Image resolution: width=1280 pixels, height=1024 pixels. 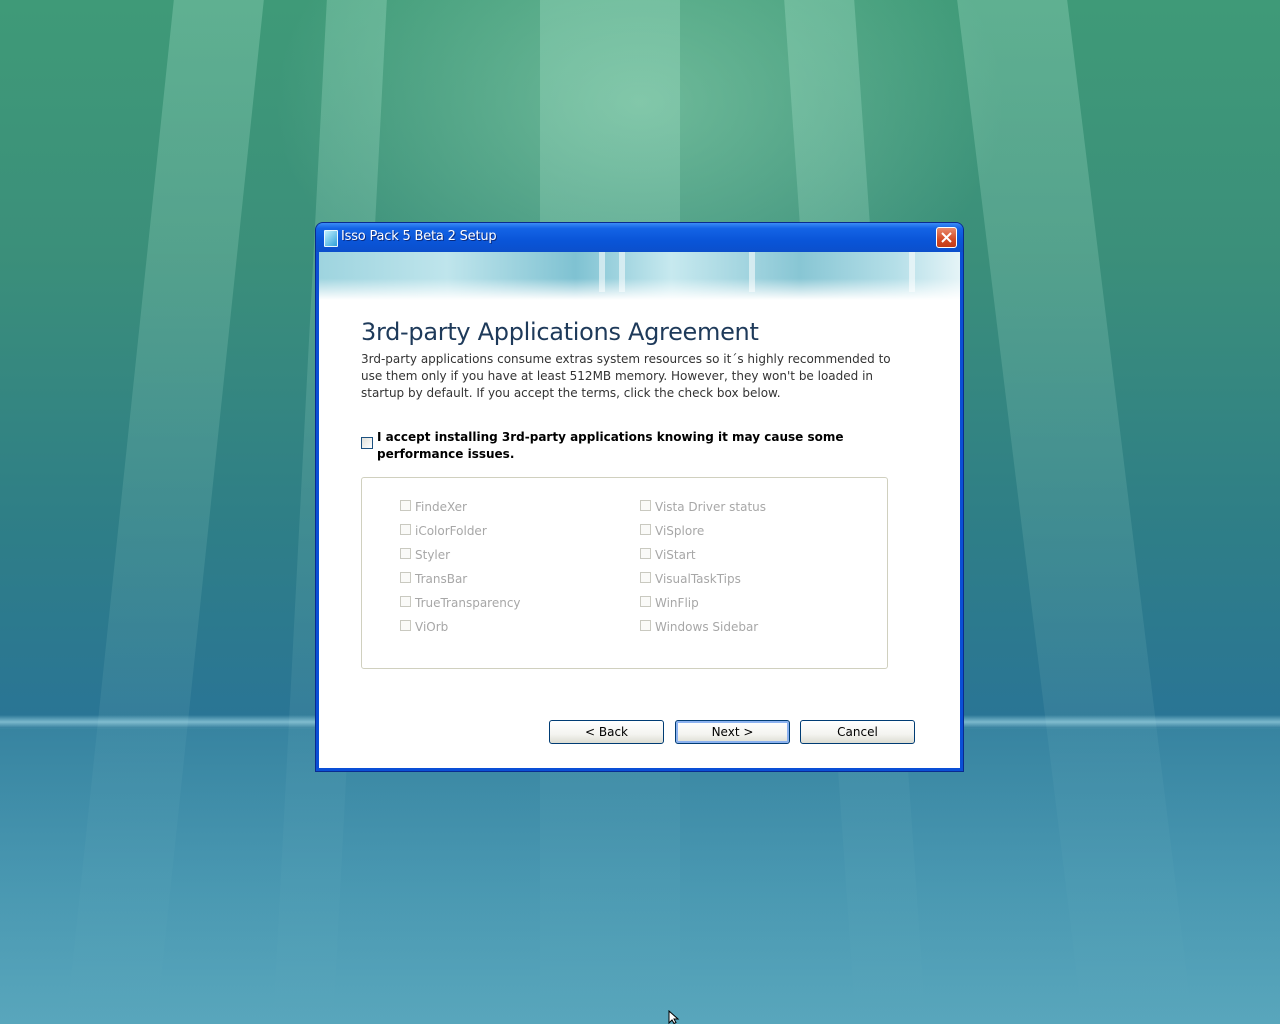 I want to click on option-visualtasktips: VisualTaskTips, so click(x=690, y=580).